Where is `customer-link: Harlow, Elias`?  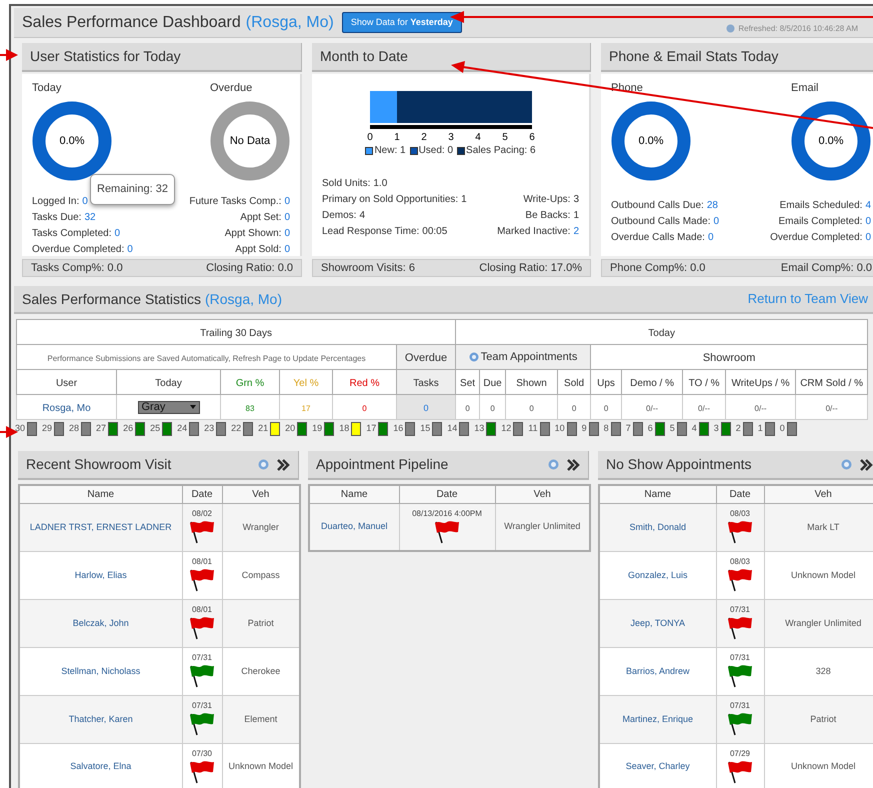 customer-link: Harlow, Elias is located at coordinates (100, 575).